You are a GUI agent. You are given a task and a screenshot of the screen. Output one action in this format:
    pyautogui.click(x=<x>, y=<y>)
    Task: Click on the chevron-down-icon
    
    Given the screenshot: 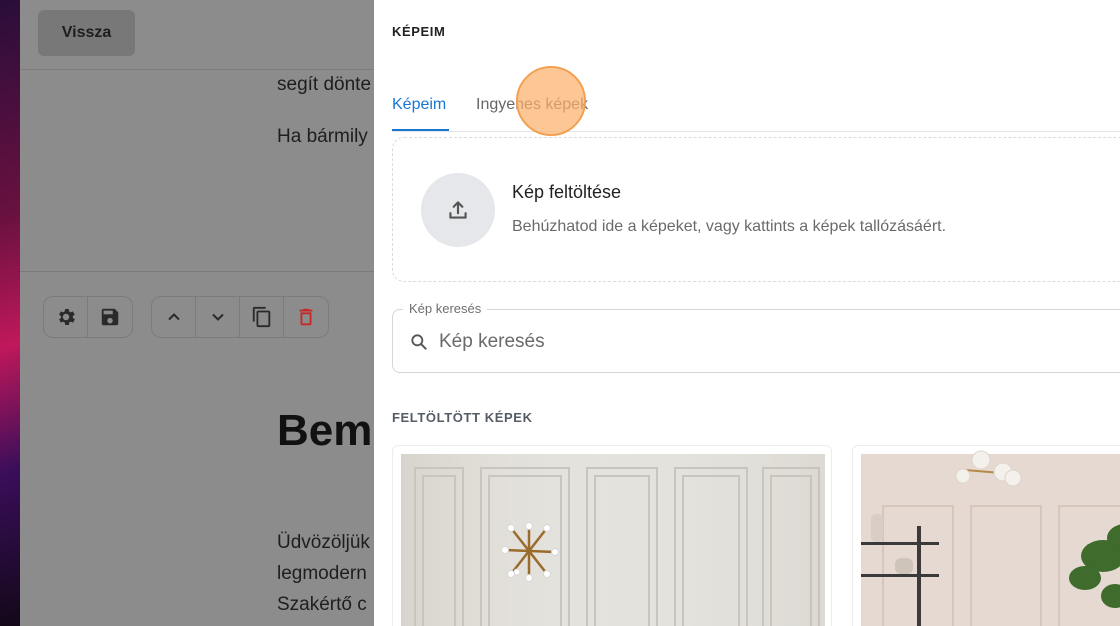 What is the action you would take?
    pyautogui.click(x=218, y=317)
    